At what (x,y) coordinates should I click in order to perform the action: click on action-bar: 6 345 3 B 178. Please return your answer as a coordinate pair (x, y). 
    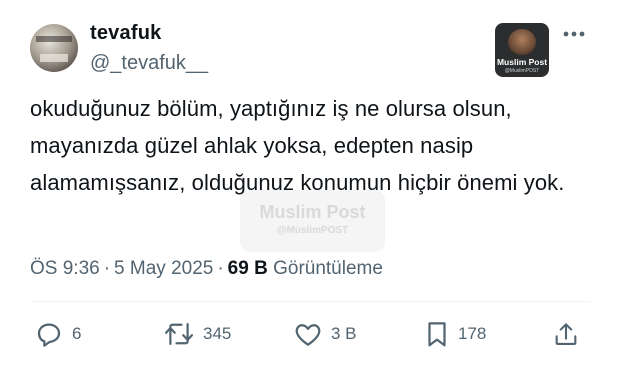
    Looking at the image, I should click on (310, 334).